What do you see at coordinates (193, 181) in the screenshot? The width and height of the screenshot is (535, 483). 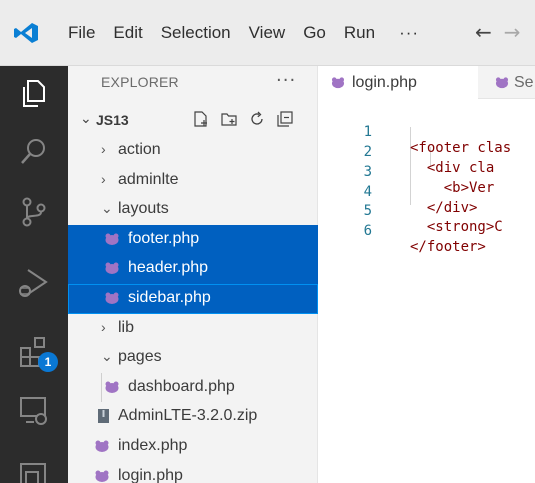 I see `tree-item-adminlte: › adminlte` at bounding box center [193, 181].